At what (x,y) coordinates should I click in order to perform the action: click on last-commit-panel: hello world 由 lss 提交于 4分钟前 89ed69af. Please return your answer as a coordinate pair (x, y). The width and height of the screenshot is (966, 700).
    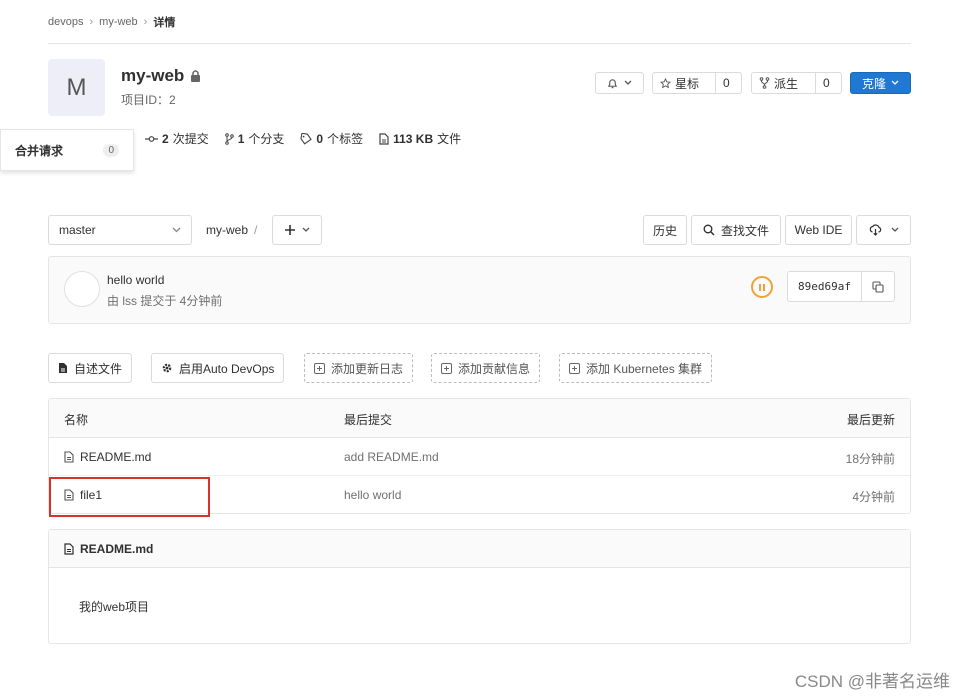
    Looking at the image, I should click on (479, 290).